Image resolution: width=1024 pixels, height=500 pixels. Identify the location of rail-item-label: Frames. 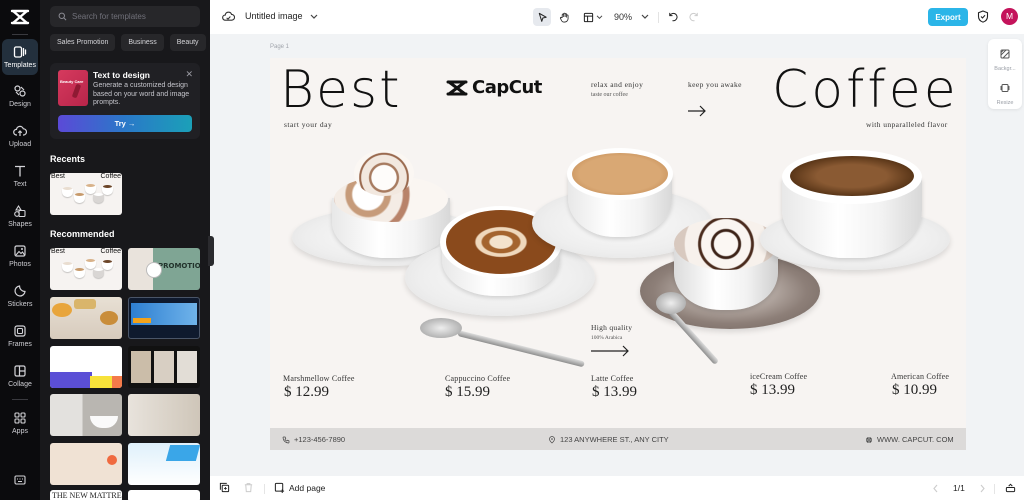
(20, 344).